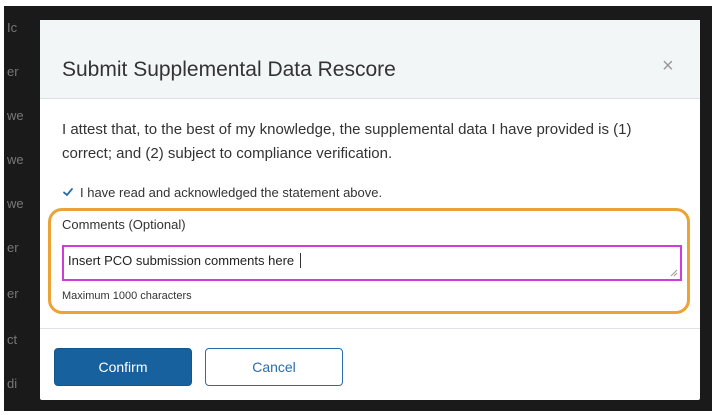 The image size is (714, 415). I want to click on comments-label: Comments (Optional), so click(124, 224).